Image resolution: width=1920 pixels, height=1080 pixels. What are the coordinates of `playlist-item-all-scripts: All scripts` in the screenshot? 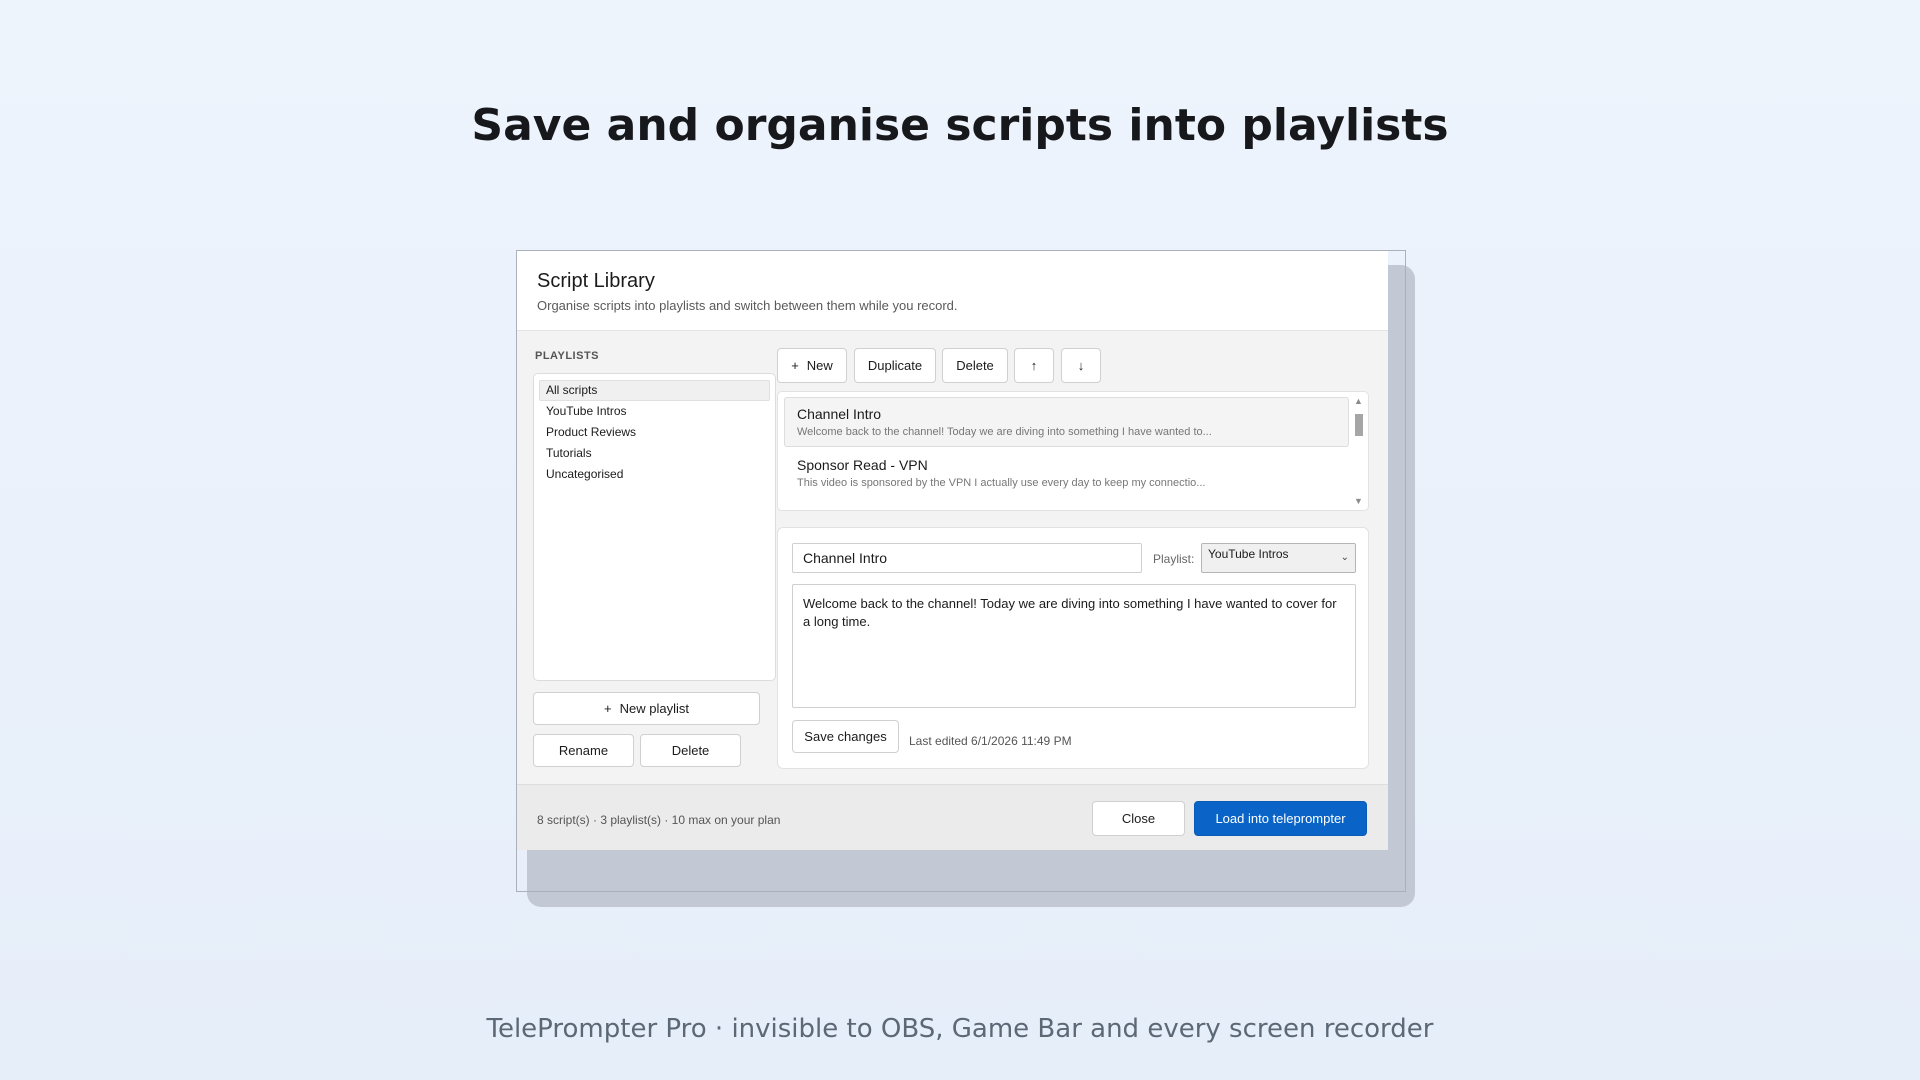 It's located at (654, 390).